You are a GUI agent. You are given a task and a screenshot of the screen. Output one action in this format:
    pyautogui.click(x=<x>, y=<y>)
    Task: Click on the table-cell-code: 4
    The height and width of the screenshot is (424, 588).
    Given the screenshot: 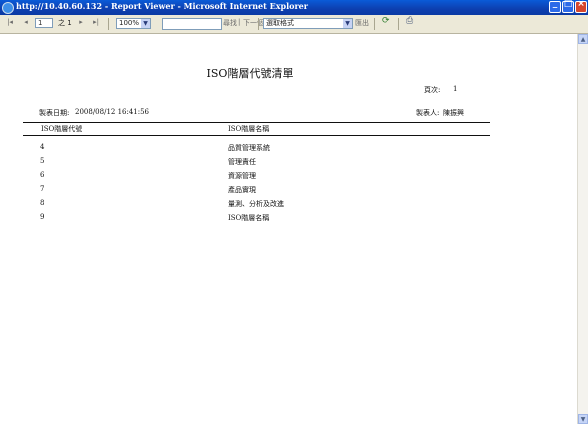 What is the action you would take?
    pyautogui.click(x=42, y=147)
    